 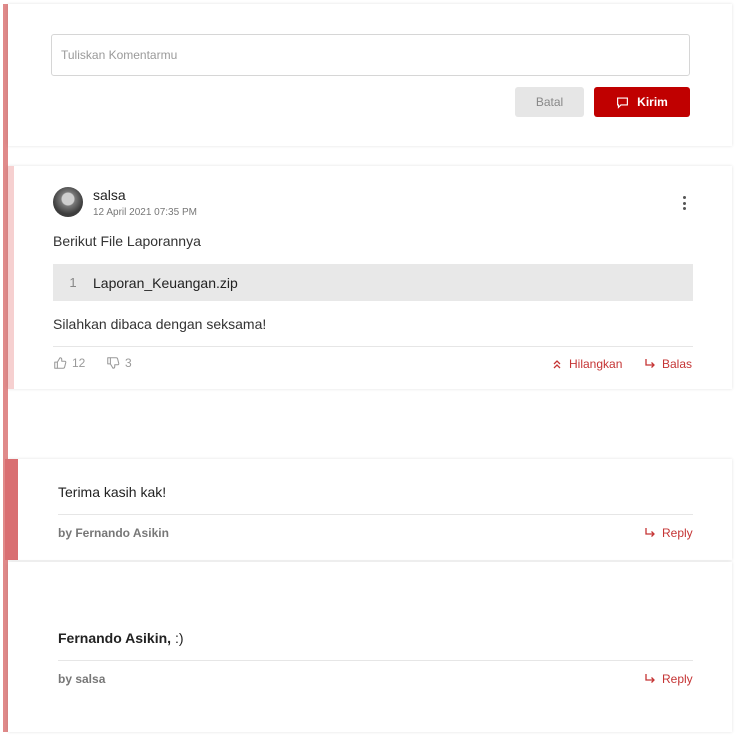 I want to click on comment-text-body: Silahkan dibaca dengan seksama!, so click(x=160, y=324).